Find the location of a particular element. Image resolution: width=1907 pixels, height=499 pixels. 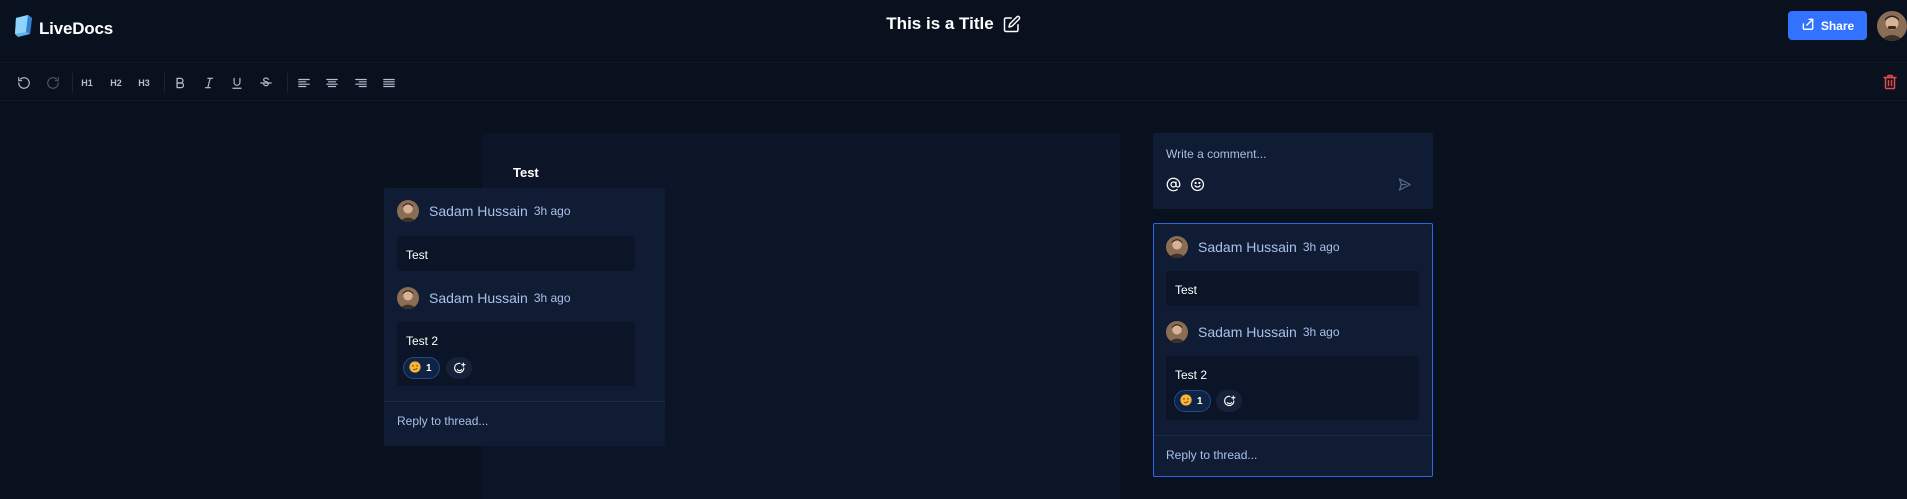

undo-button is located at coordinates (24, 82).